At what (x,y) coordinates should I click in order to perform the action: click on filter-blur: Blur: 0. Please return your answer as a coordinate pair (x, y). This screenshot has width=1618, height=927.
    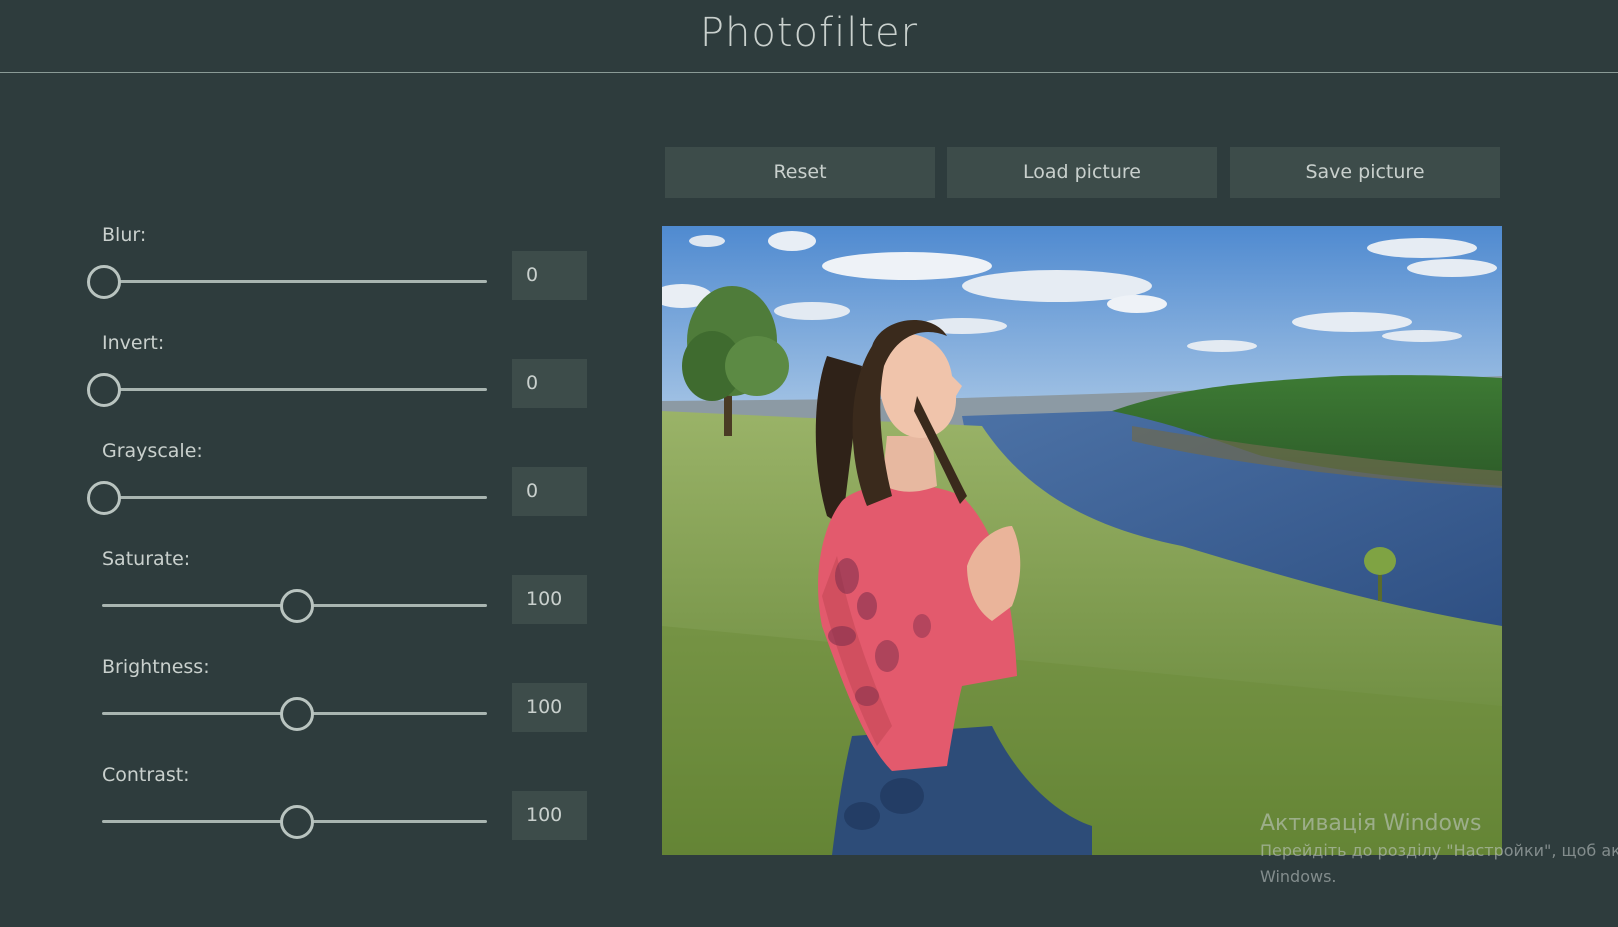
    Looking at the image, I should click on (339, 274).